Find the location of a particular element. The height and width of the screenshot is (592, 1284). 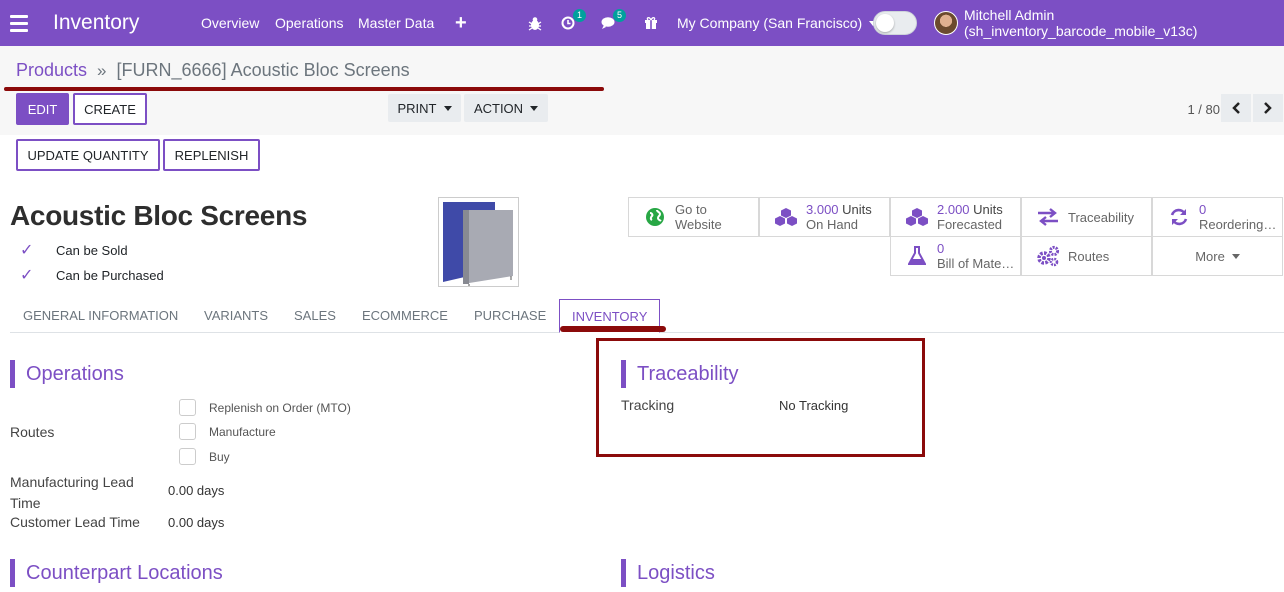

tab-purchase: PURCHASE is located at coordinates (510, 315).